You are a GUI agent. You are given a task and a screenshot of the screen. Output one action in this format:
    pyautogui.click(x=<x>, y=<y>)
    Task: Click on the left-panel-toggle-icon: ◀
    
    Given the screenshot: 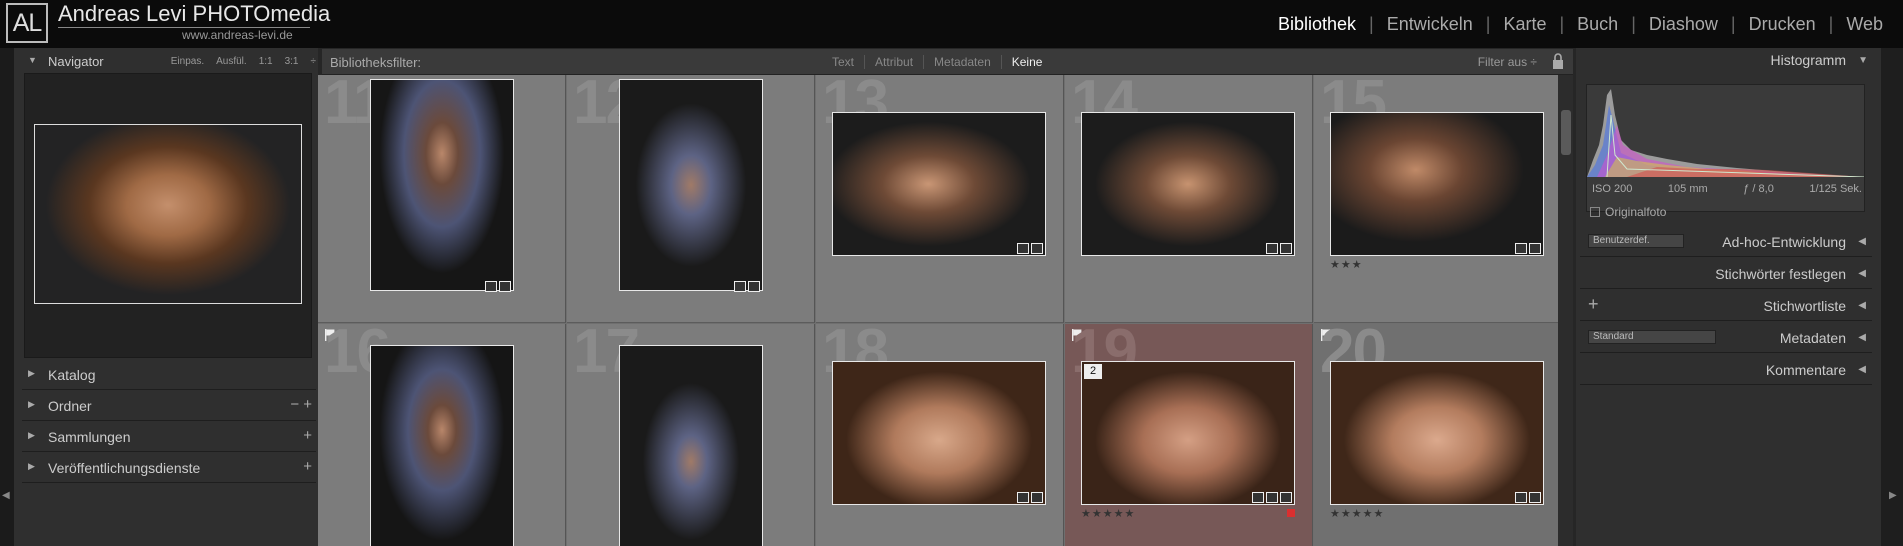 What is the action you would take?
    pyautogui.click(x=6, y=495)
    